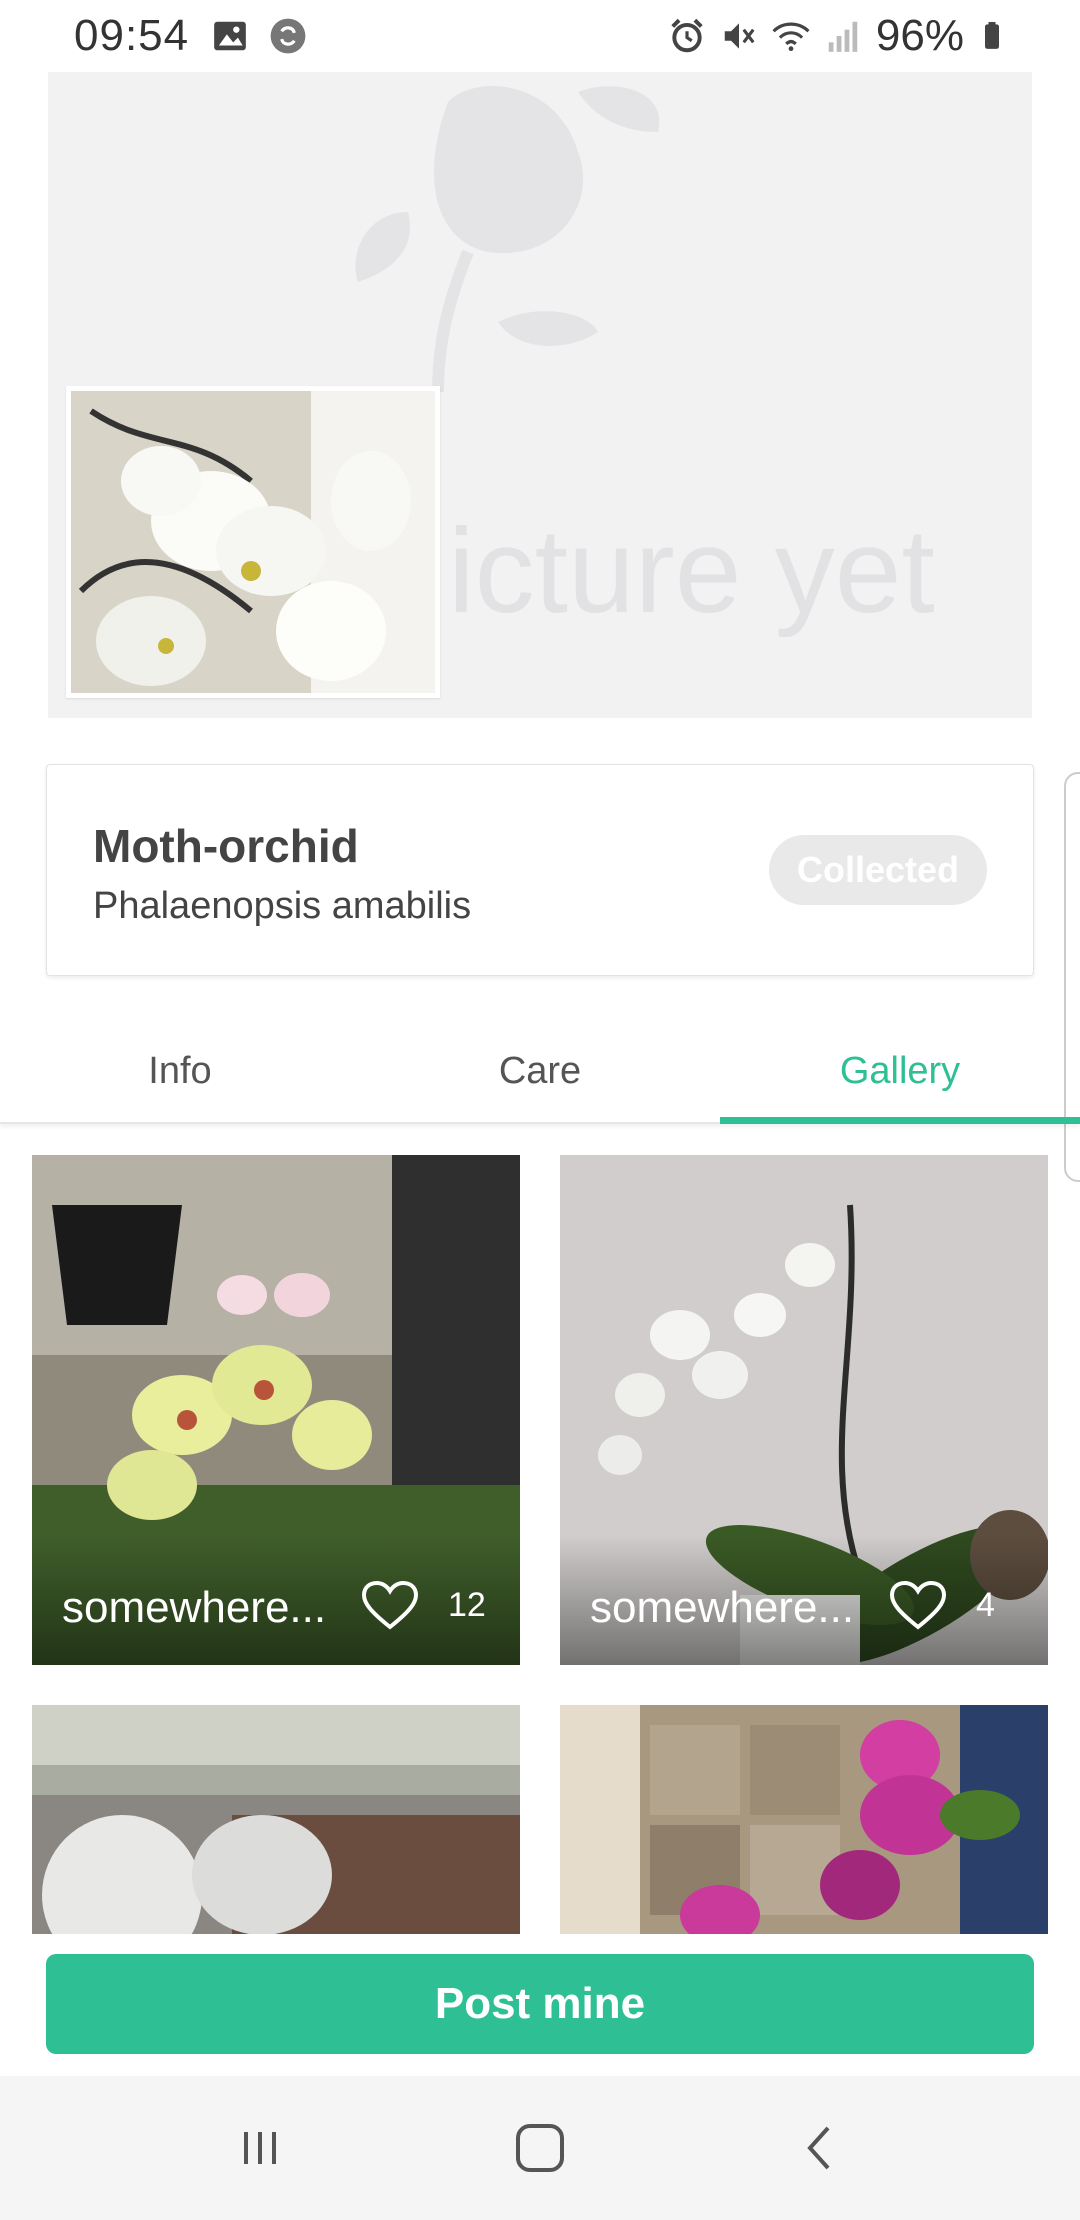 The width and height of the screenshot is (1080, 2220). I want to click on recent-apps-icon, so click(260, 2148).